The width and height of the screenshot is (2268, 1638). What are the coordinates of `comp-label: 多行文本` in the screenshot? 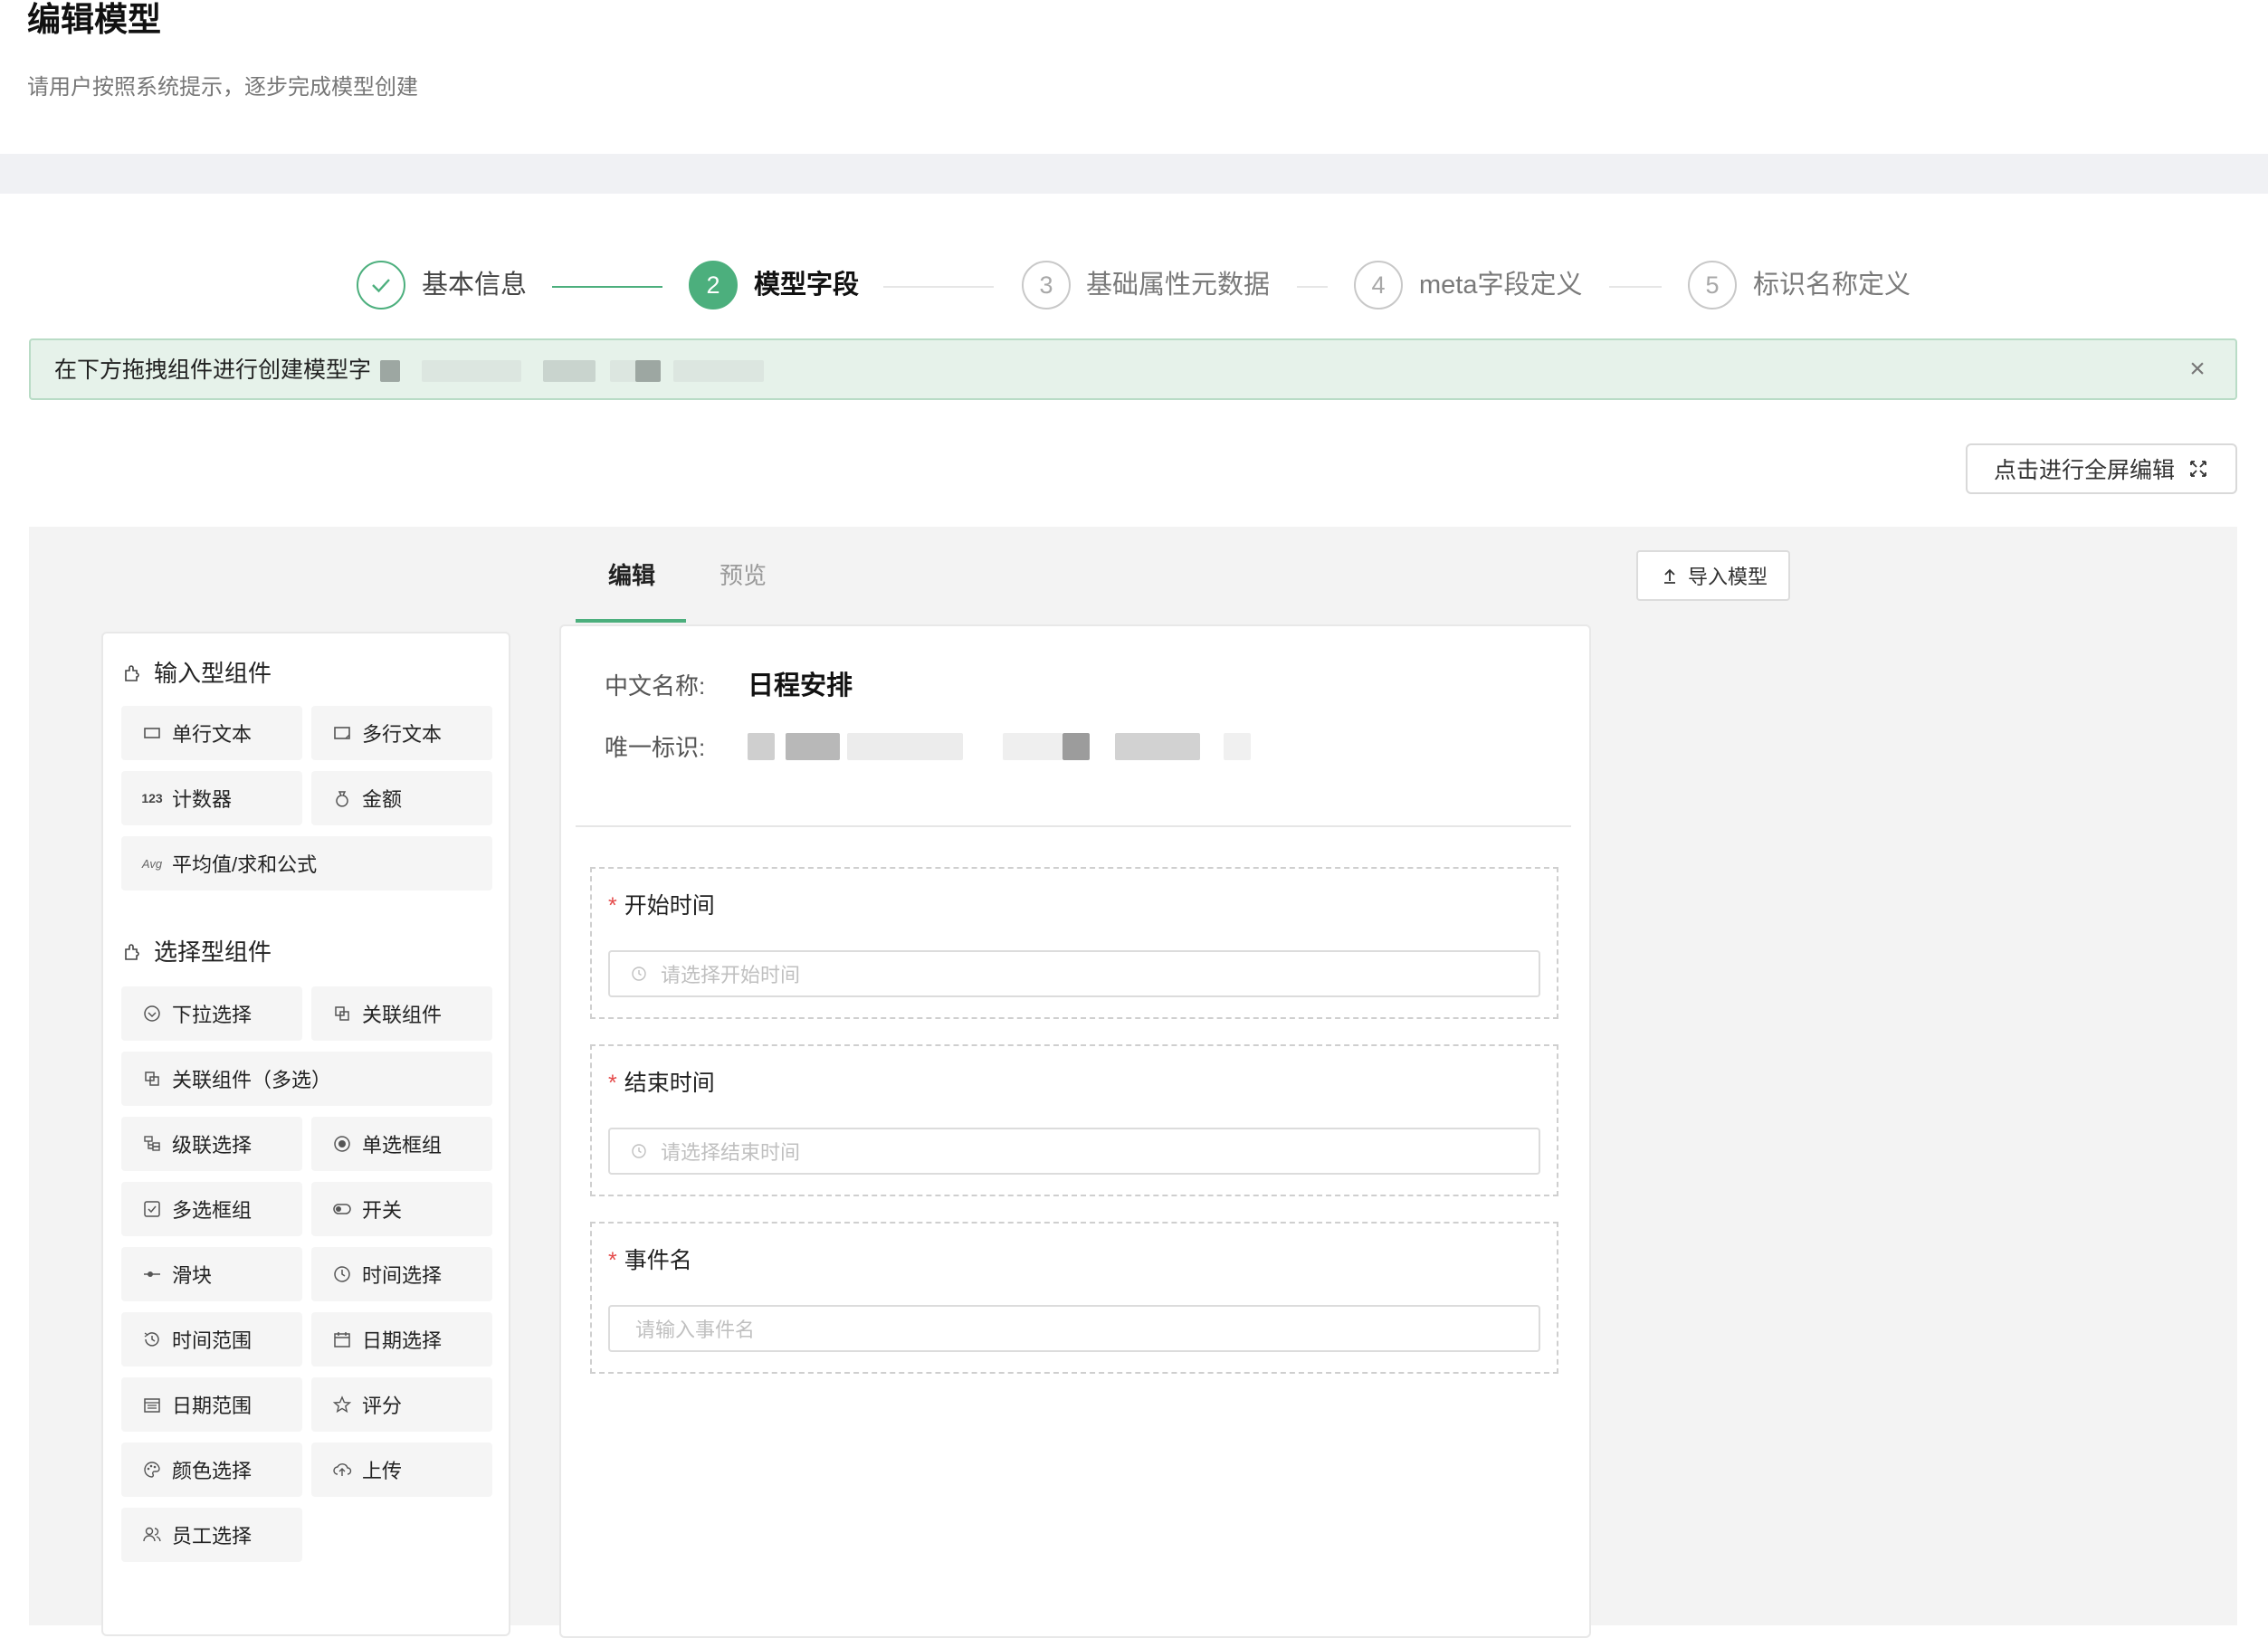 It's located at (402, 735).